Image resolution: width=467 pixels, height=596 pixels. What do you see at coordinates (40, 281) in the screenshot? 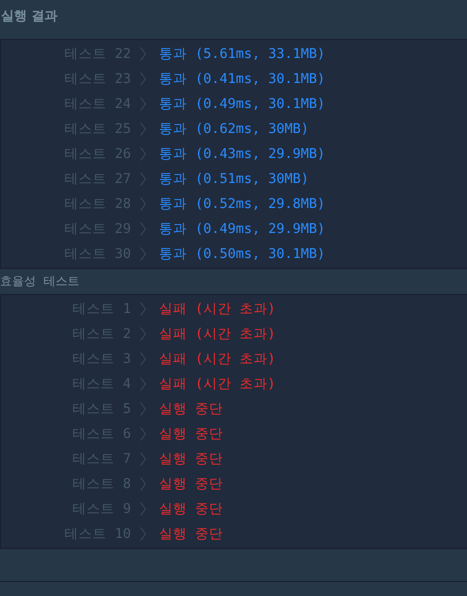
I see `section-title: 효율성 테스트` at bounding box center [40, 281].